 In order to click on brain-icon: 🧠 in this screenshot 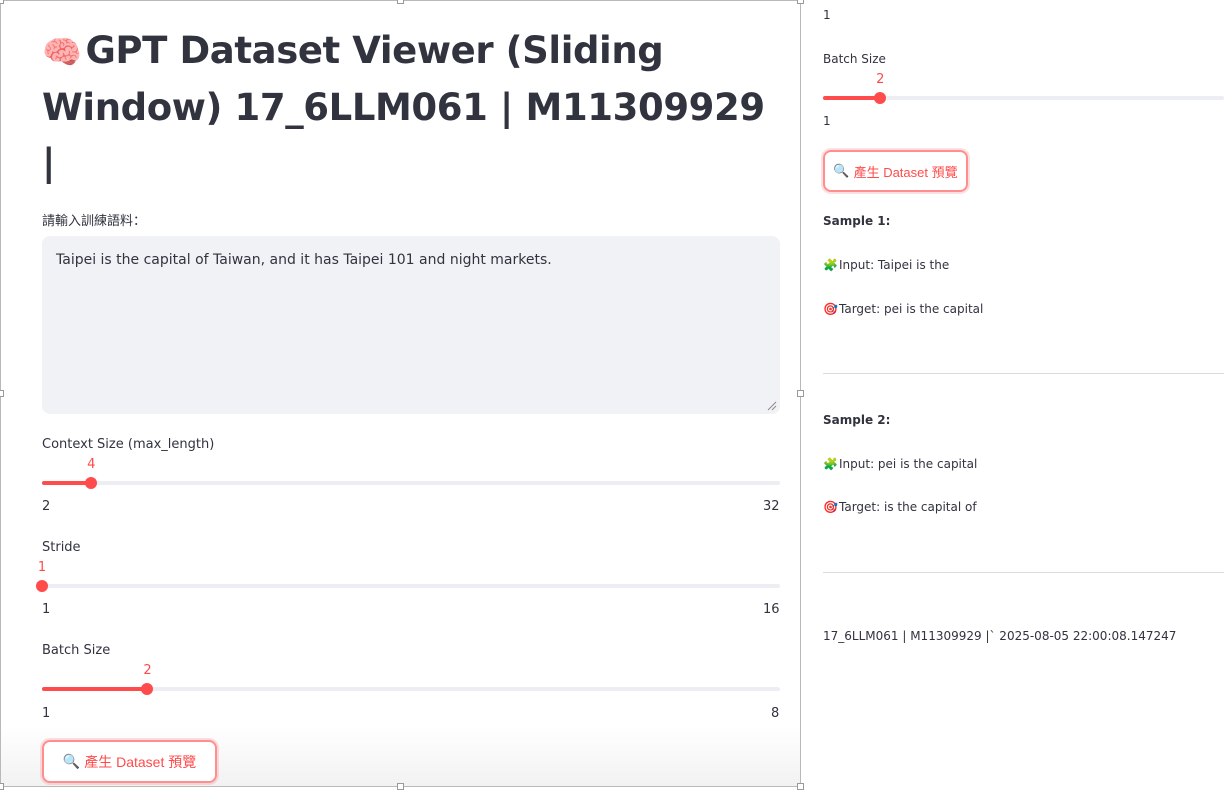, I will do `click(62, 52)`.